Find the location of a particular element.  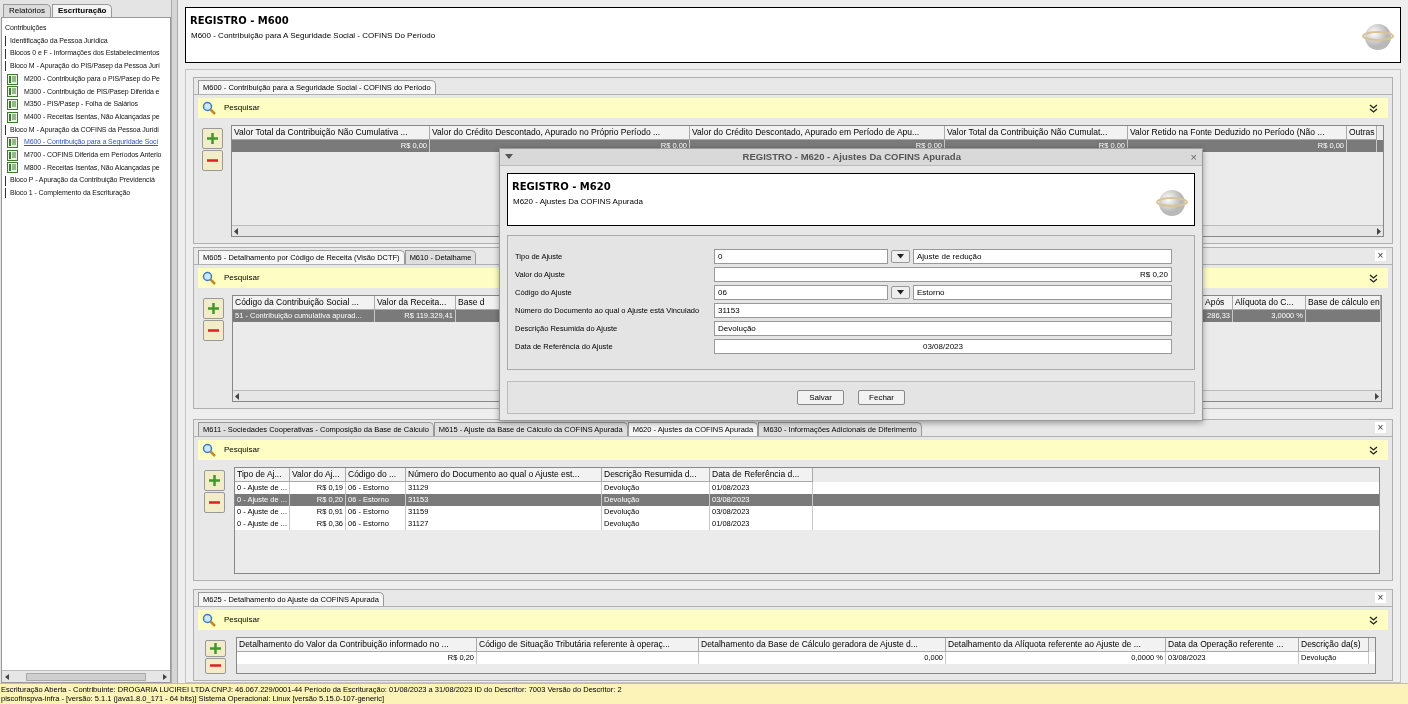

input-field: 03/08/2023 is located at coordinates (943, 346).